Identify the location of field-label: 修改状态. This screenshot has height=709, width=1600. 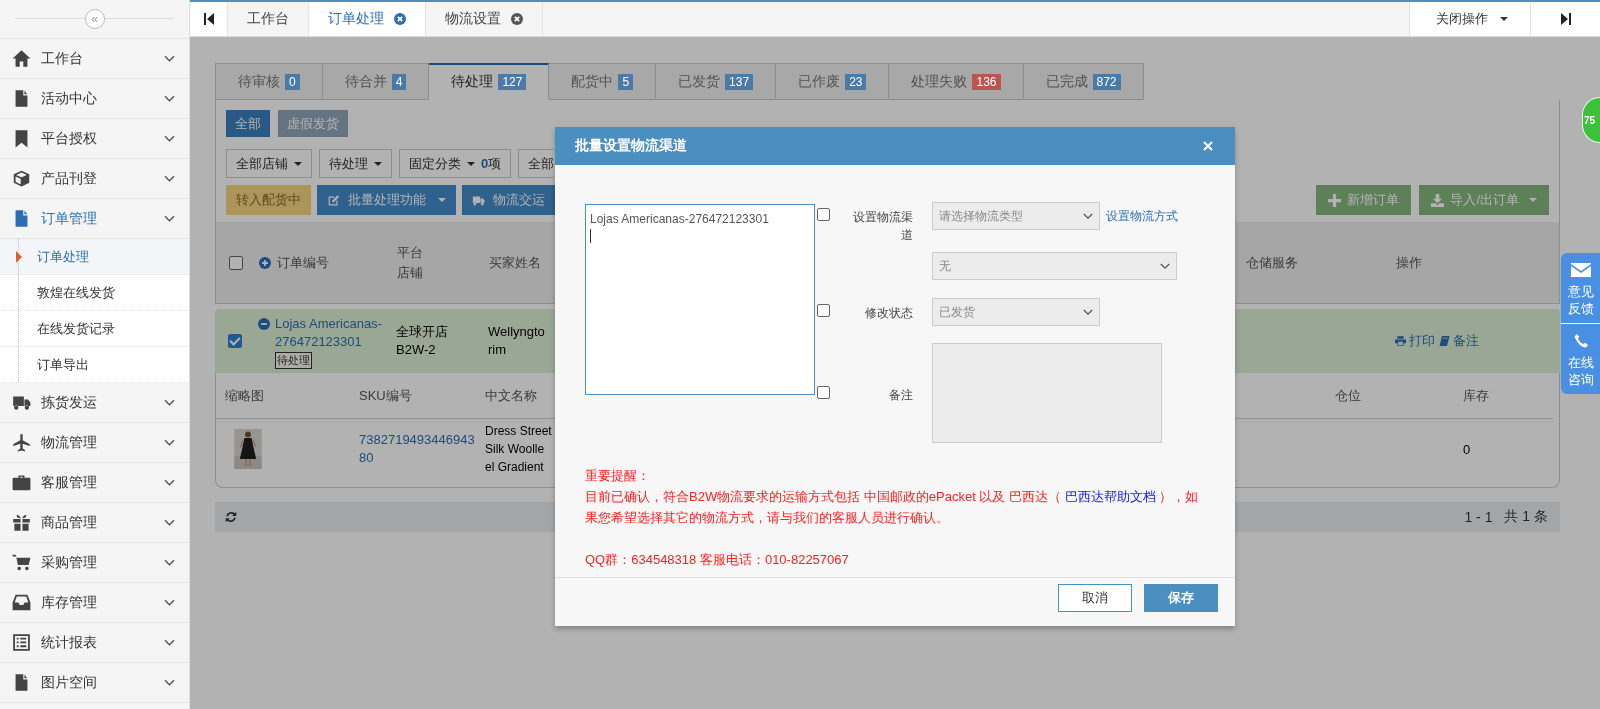
(888, 313).